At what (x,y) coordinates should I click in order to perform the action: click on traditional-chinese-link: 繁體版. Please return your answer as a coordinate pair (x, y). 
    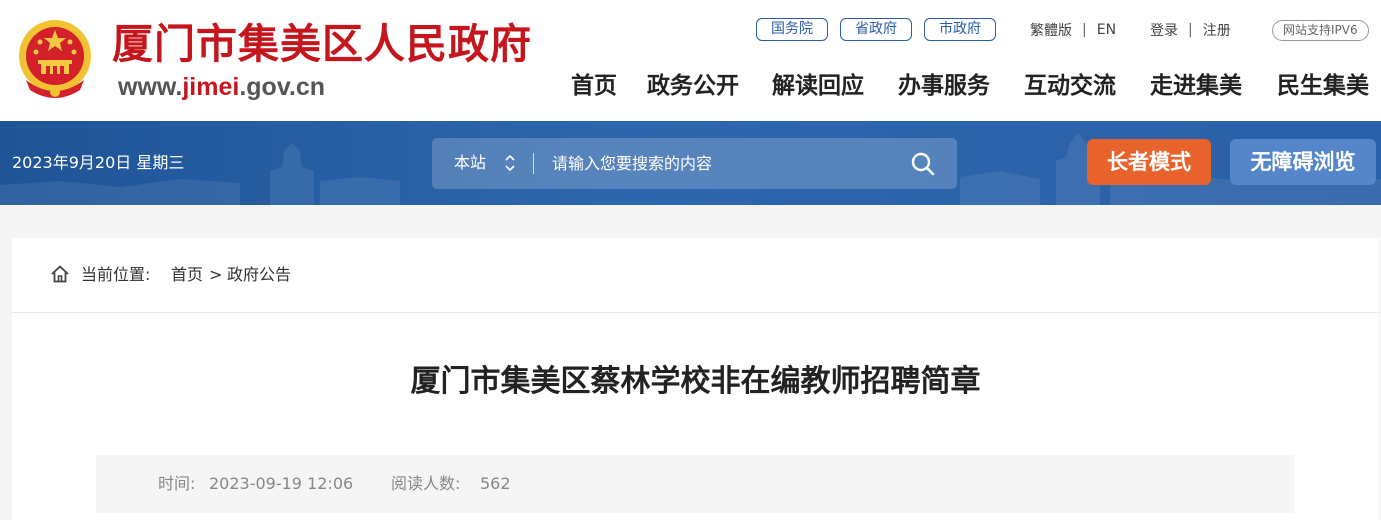
    Looking at the image, I should click on (1051, 30).